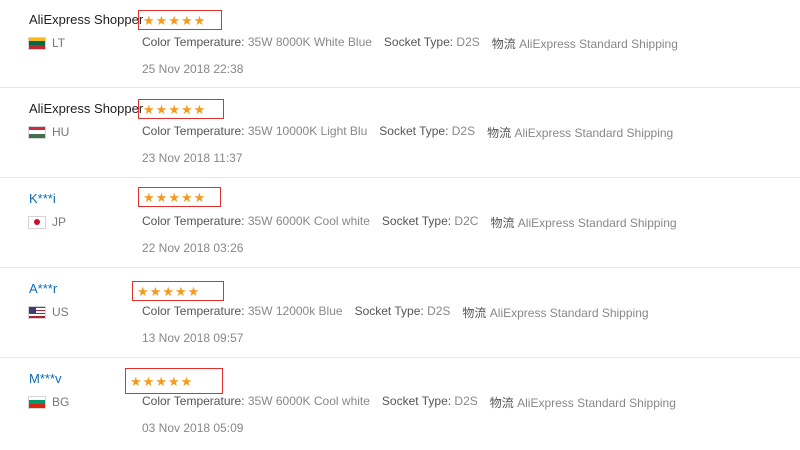  What do you see at coordinates (47, 43) in the screenshot?
I see `reviewer-country: LT` at bounding box center [47, 43].